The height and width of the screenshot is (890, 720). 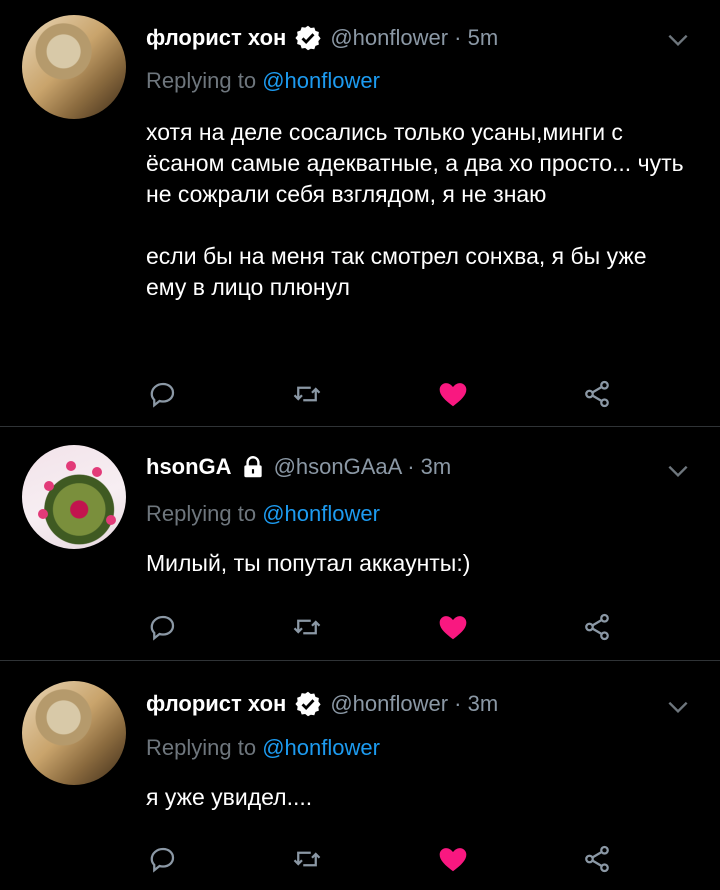 I want to click on tweet-header: флорист хон @honflower · 5m, so click(x=322, y=38).